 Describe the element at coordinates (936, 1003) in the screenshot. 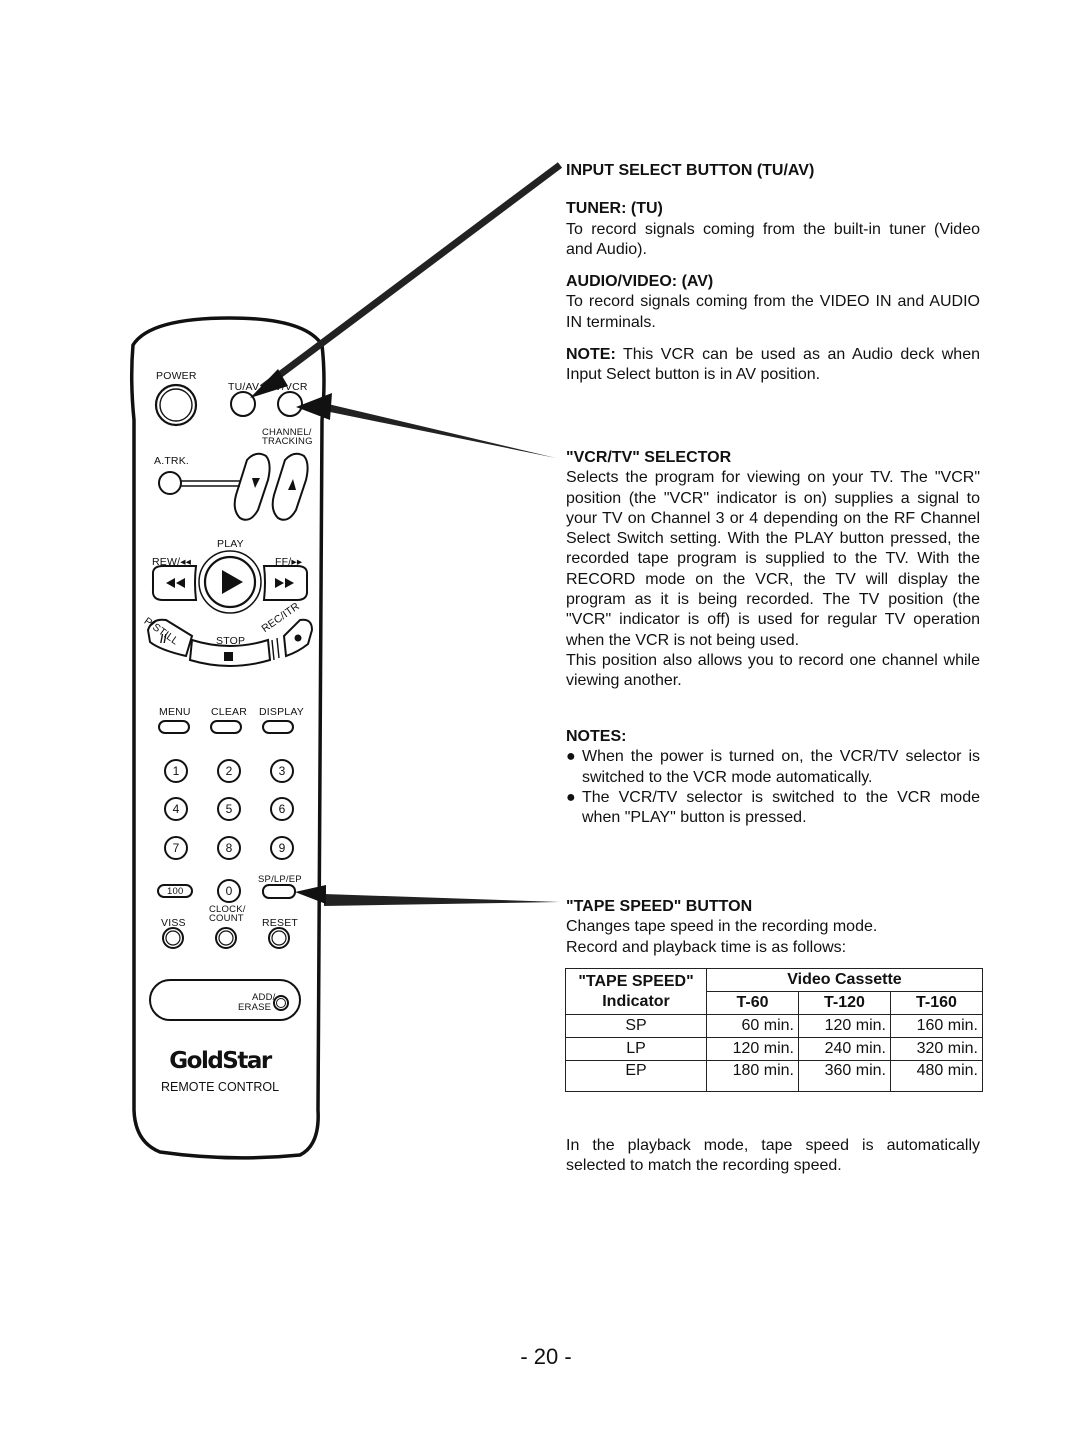

I see `table-col-header: T-160` at that location.